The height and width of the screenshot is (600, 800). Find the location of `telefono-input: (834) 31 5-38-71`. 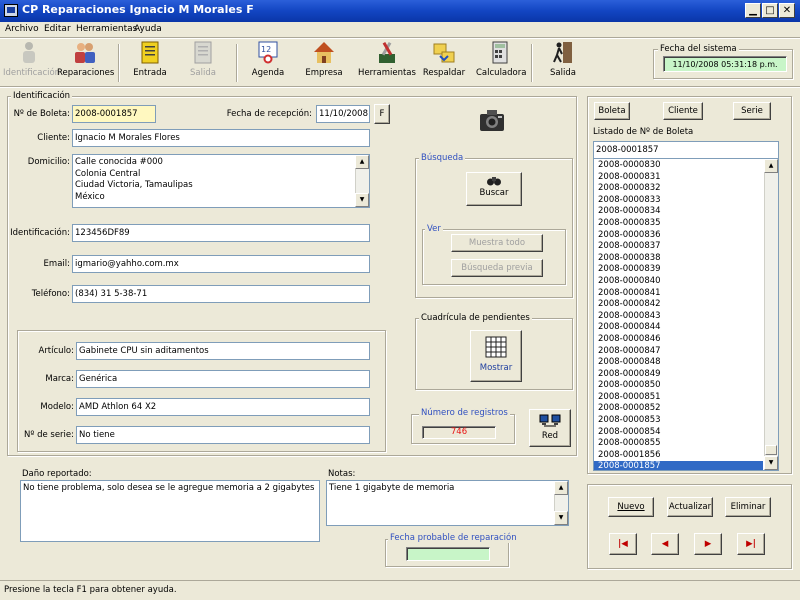

telefono-input: (834) 31 5-38-71 is located at coordinates (221, 294).